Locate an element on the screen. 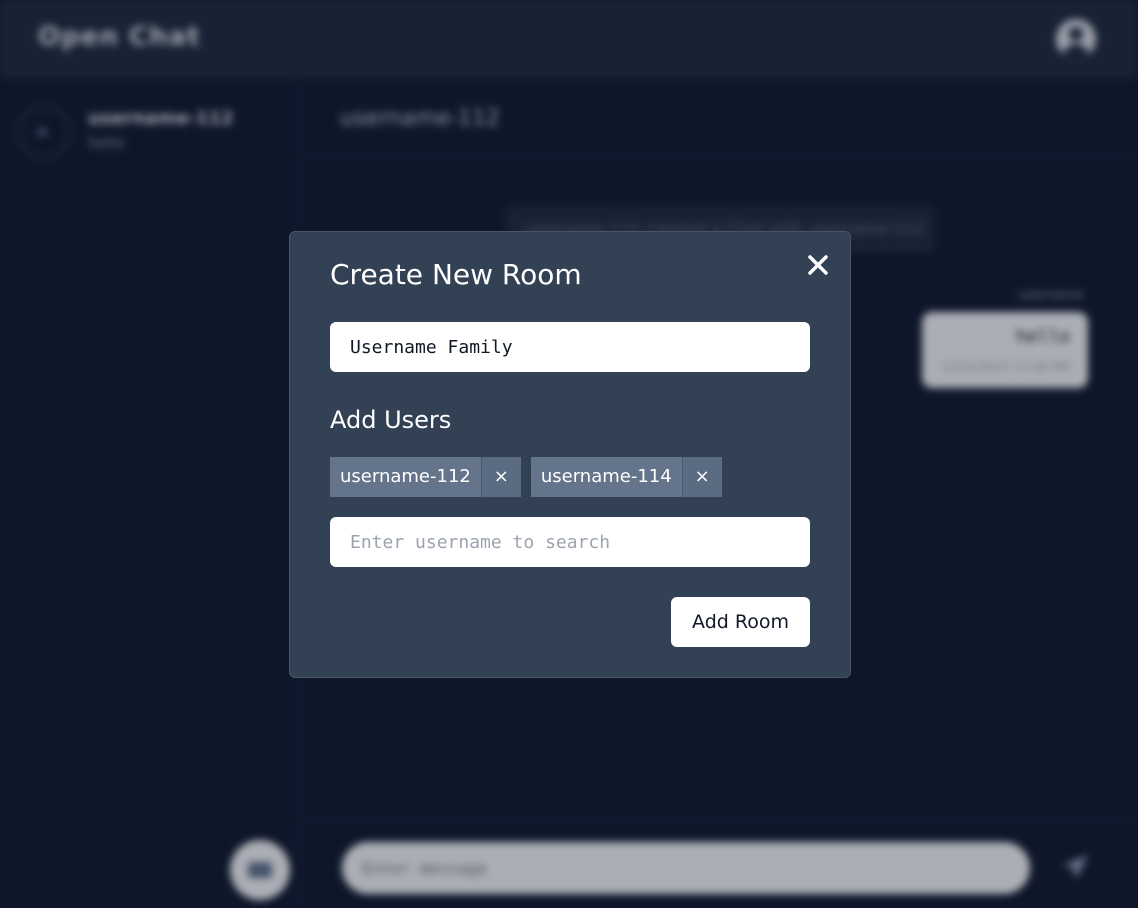 The width and height of the screenshot is (1138, 908). user-chip: username-114 × is located at coordinates (626, 477).